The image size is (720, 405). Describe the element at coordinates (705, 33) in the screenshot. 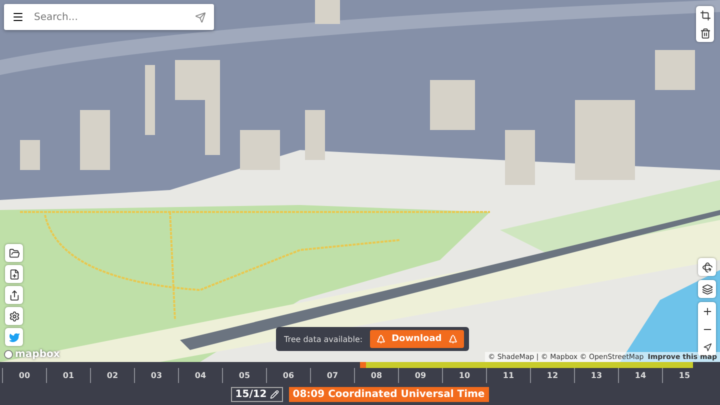

I see `trash-icon` at that location.